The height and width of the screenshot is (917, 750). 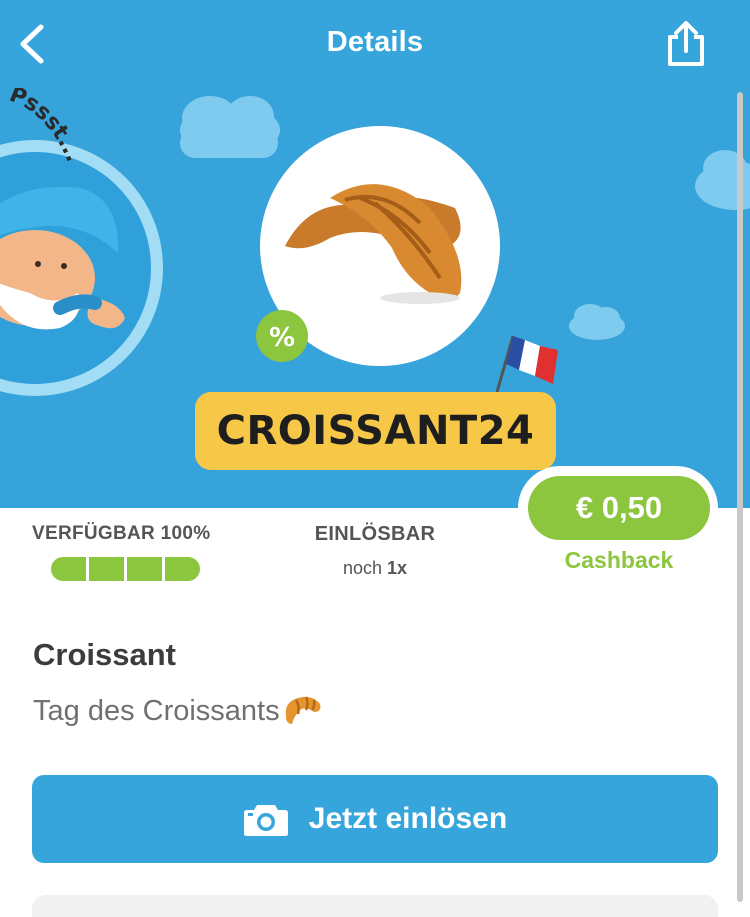 I want to click on redeem-now-label: Jetzt einlösen, so click(x=408, y=818).